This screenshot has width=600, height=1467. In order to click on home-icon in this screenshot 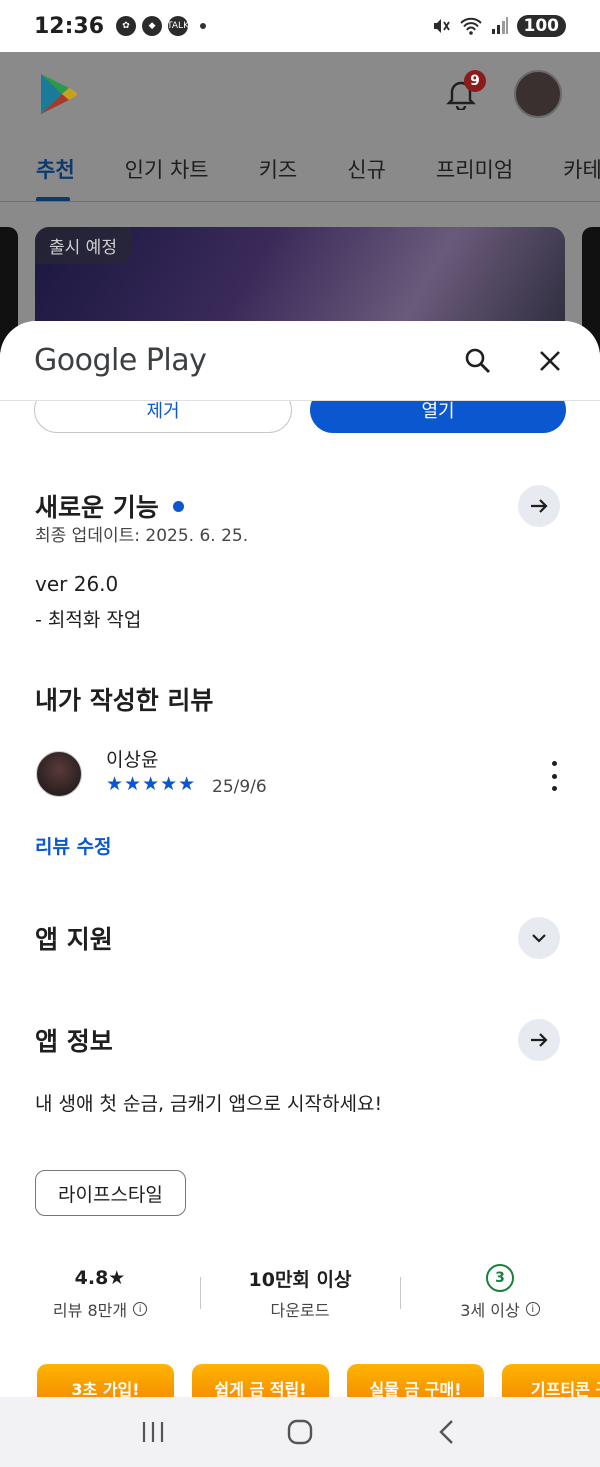, I will do `click(300, 1432)`.